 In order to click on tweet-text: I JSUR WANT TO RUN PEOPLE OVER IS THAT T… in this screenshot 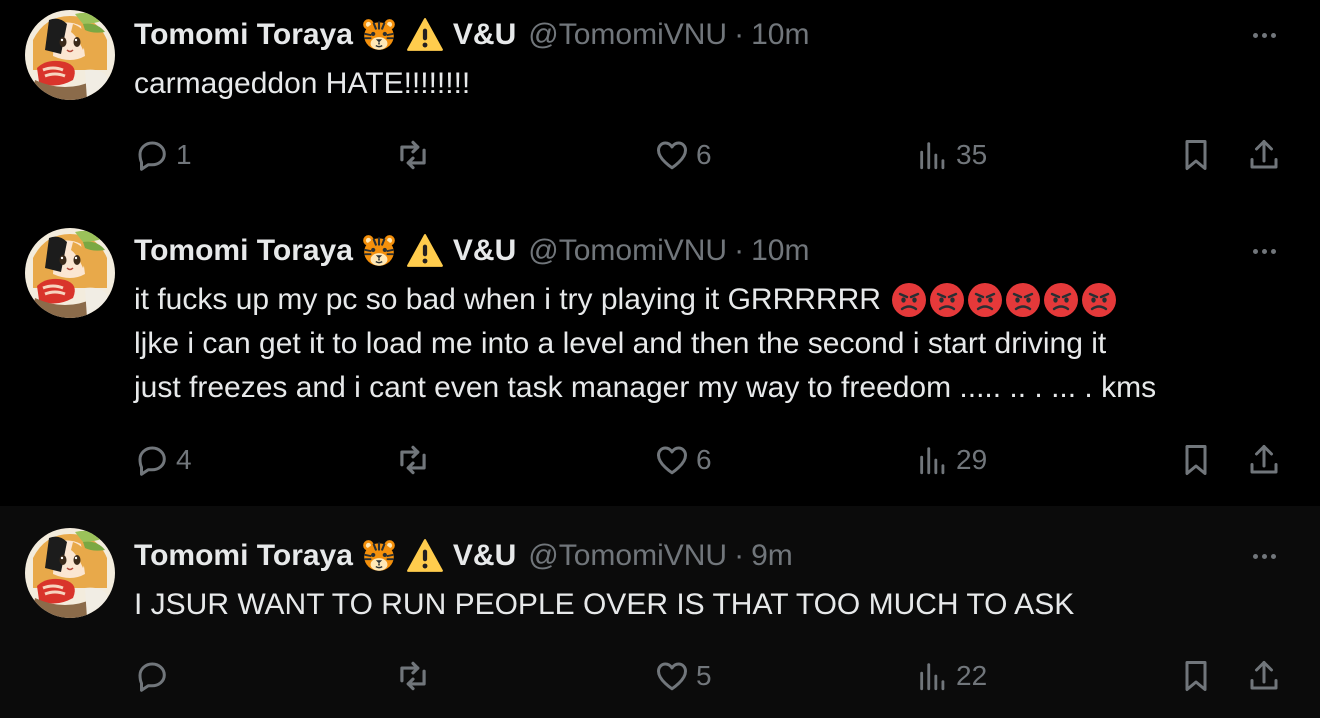, I will do `click(712, 605)`.